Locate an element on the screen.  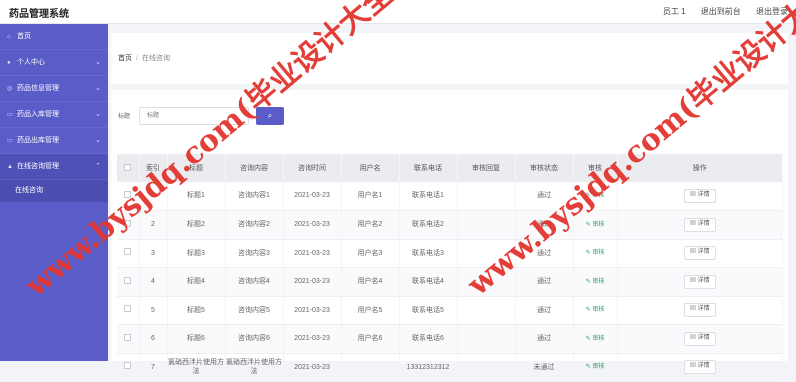
app-title: 药品管理系统 is located at coordinates (39, 14).